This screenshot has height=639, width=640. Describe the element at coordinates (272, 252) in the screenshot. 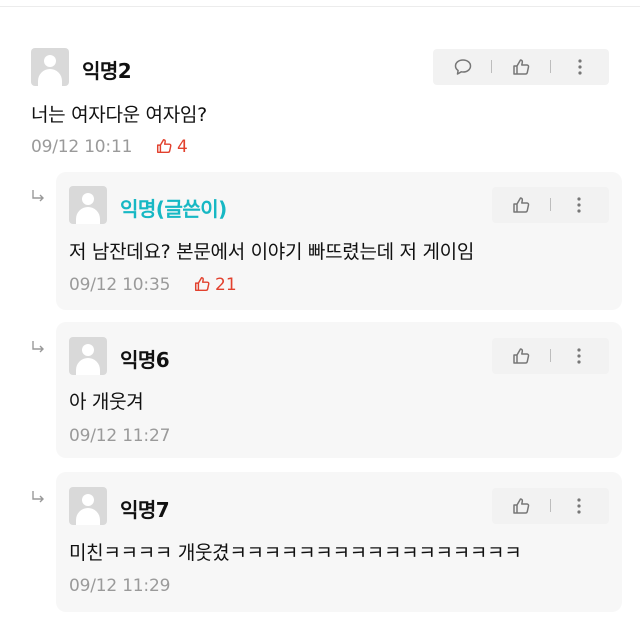

I see `comment-text: 저 남잔데요? 본문에서 이야기 빠뜨렸는데 저 게이임` at that location.